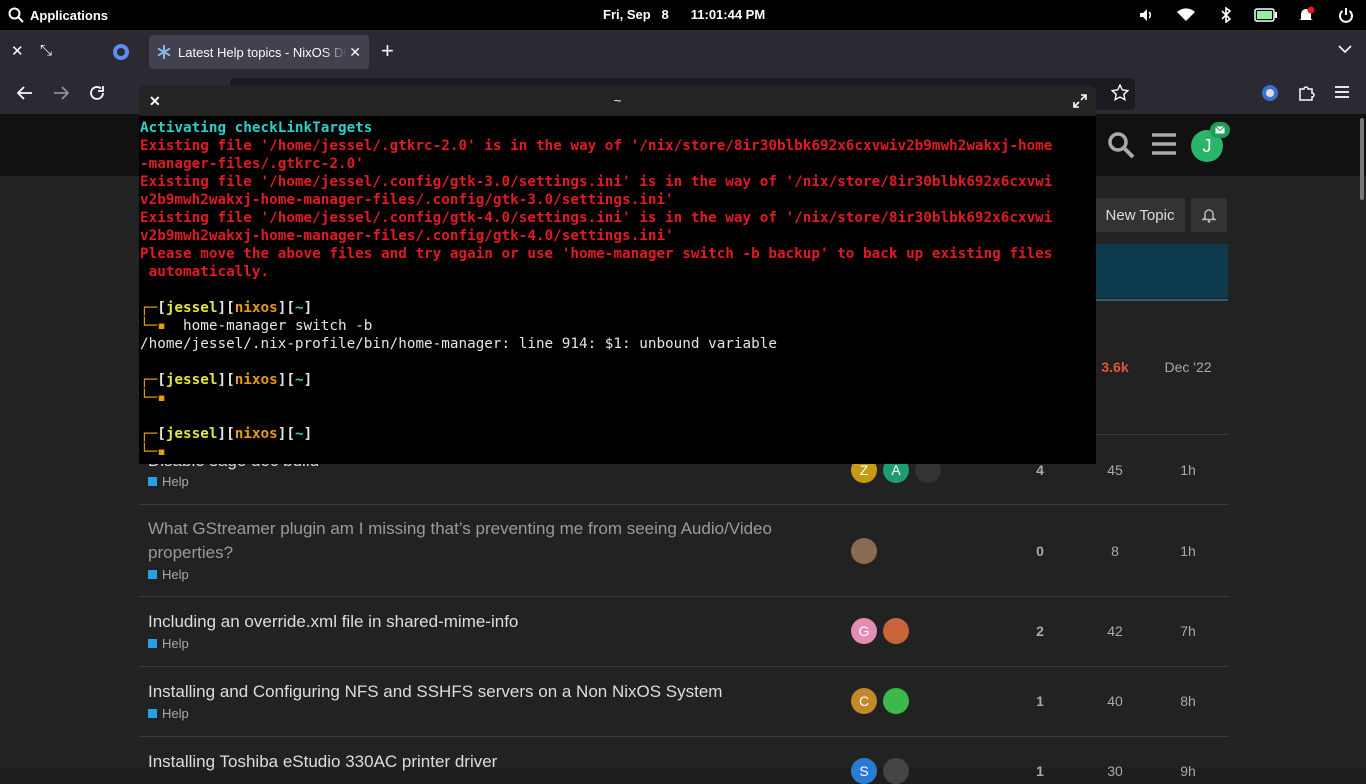  Describe the element at coordinates (25, 93) in the screenshot. I see `back-icon` at that location.